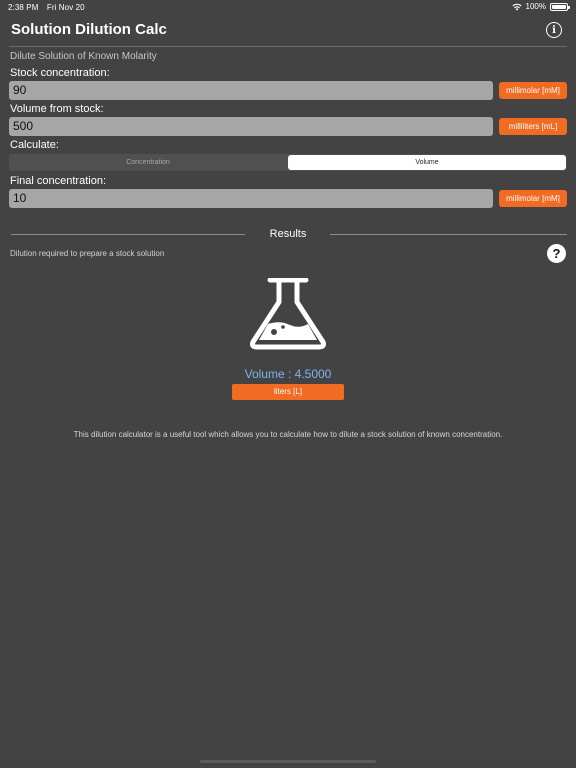 Image resolution: width=576 pixels, height=768 pixels. What do you see at coordinates (83, 56) in the screenshot?
I see `page-subtitle: Dilute Solution of Known Molarity` at bounding box center [83, 56].